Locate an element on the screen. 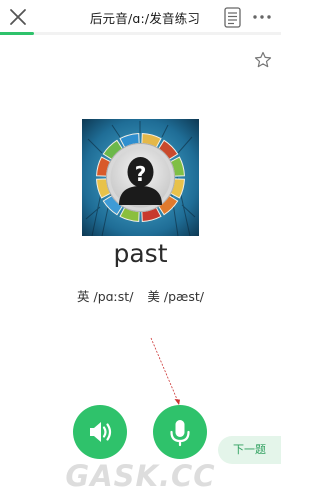  microphone-icon is located at coordinates (180, 433).